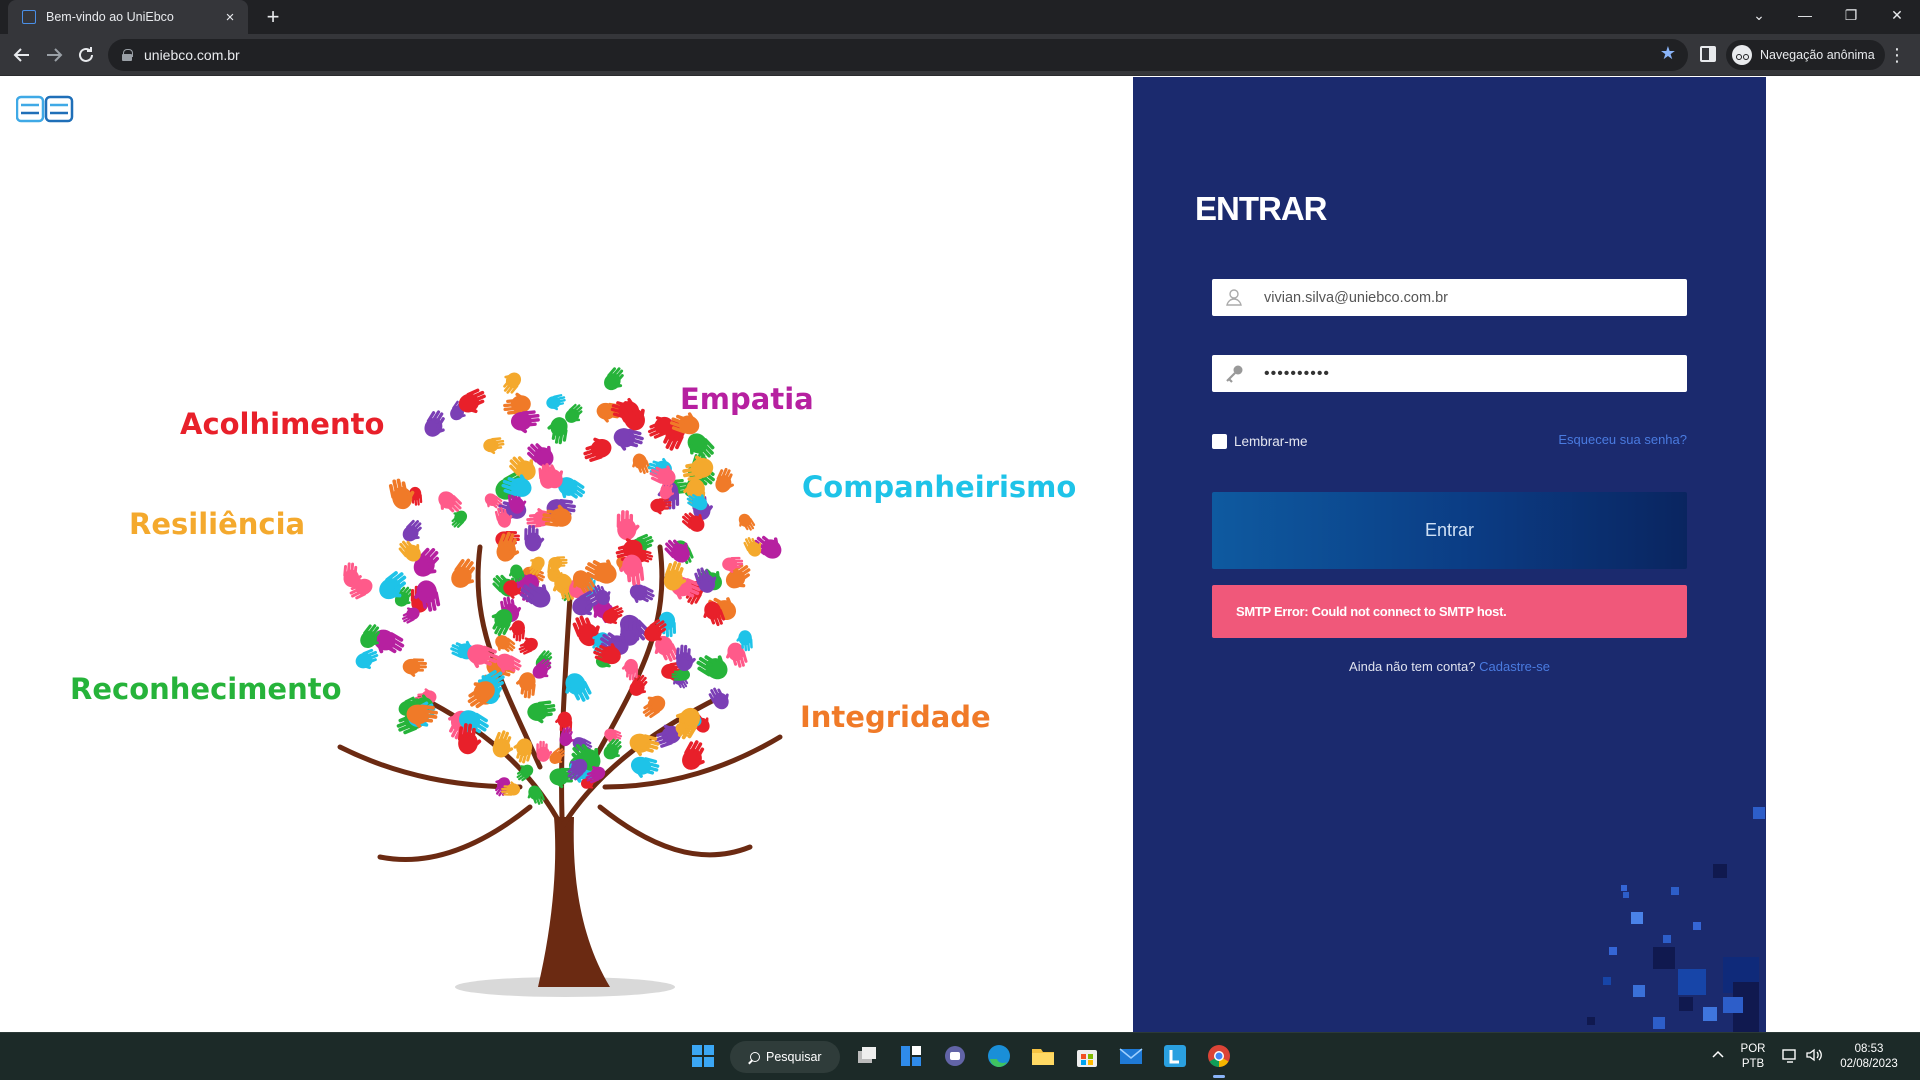 The width and height of the screenshot is (1920, 1080). What do you see at coordinates (1668, 53) in the screenshot?
I see `bookmark-star-icon: ★` at bounding box center [1668, 53].